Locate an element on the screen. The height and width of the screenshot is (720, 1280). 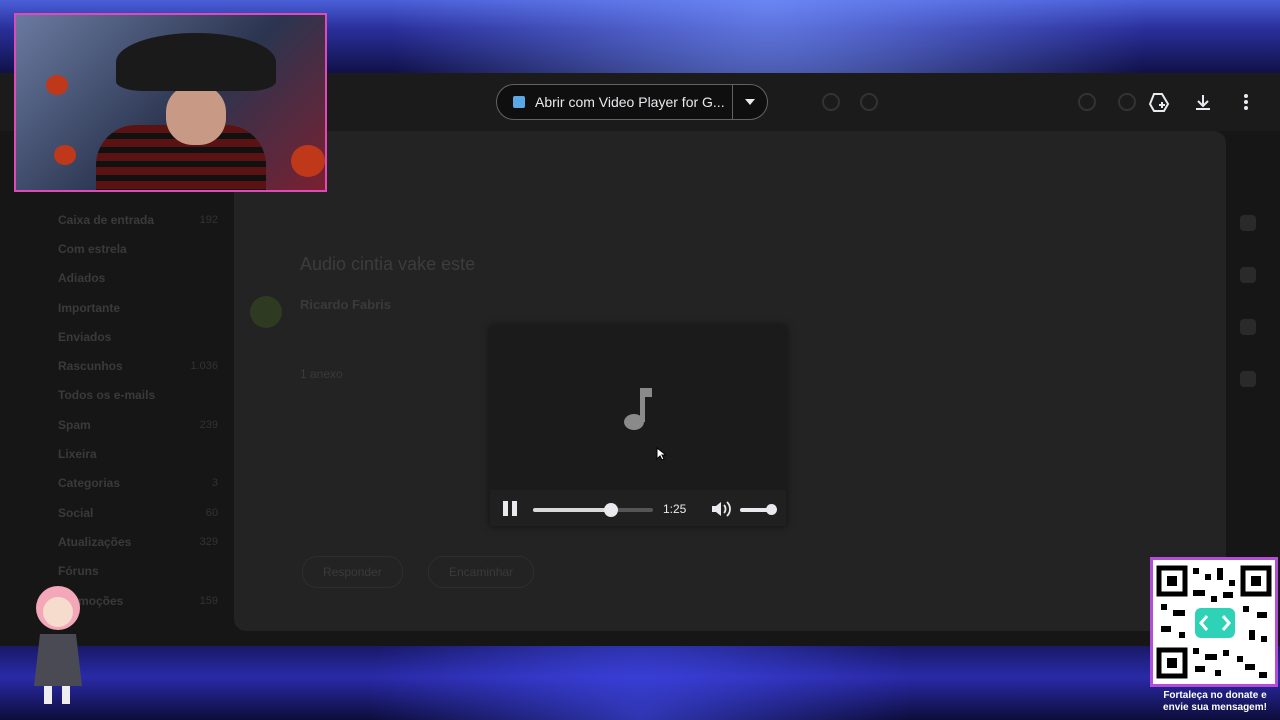
seek-progress is located at coordinates (572, 510).